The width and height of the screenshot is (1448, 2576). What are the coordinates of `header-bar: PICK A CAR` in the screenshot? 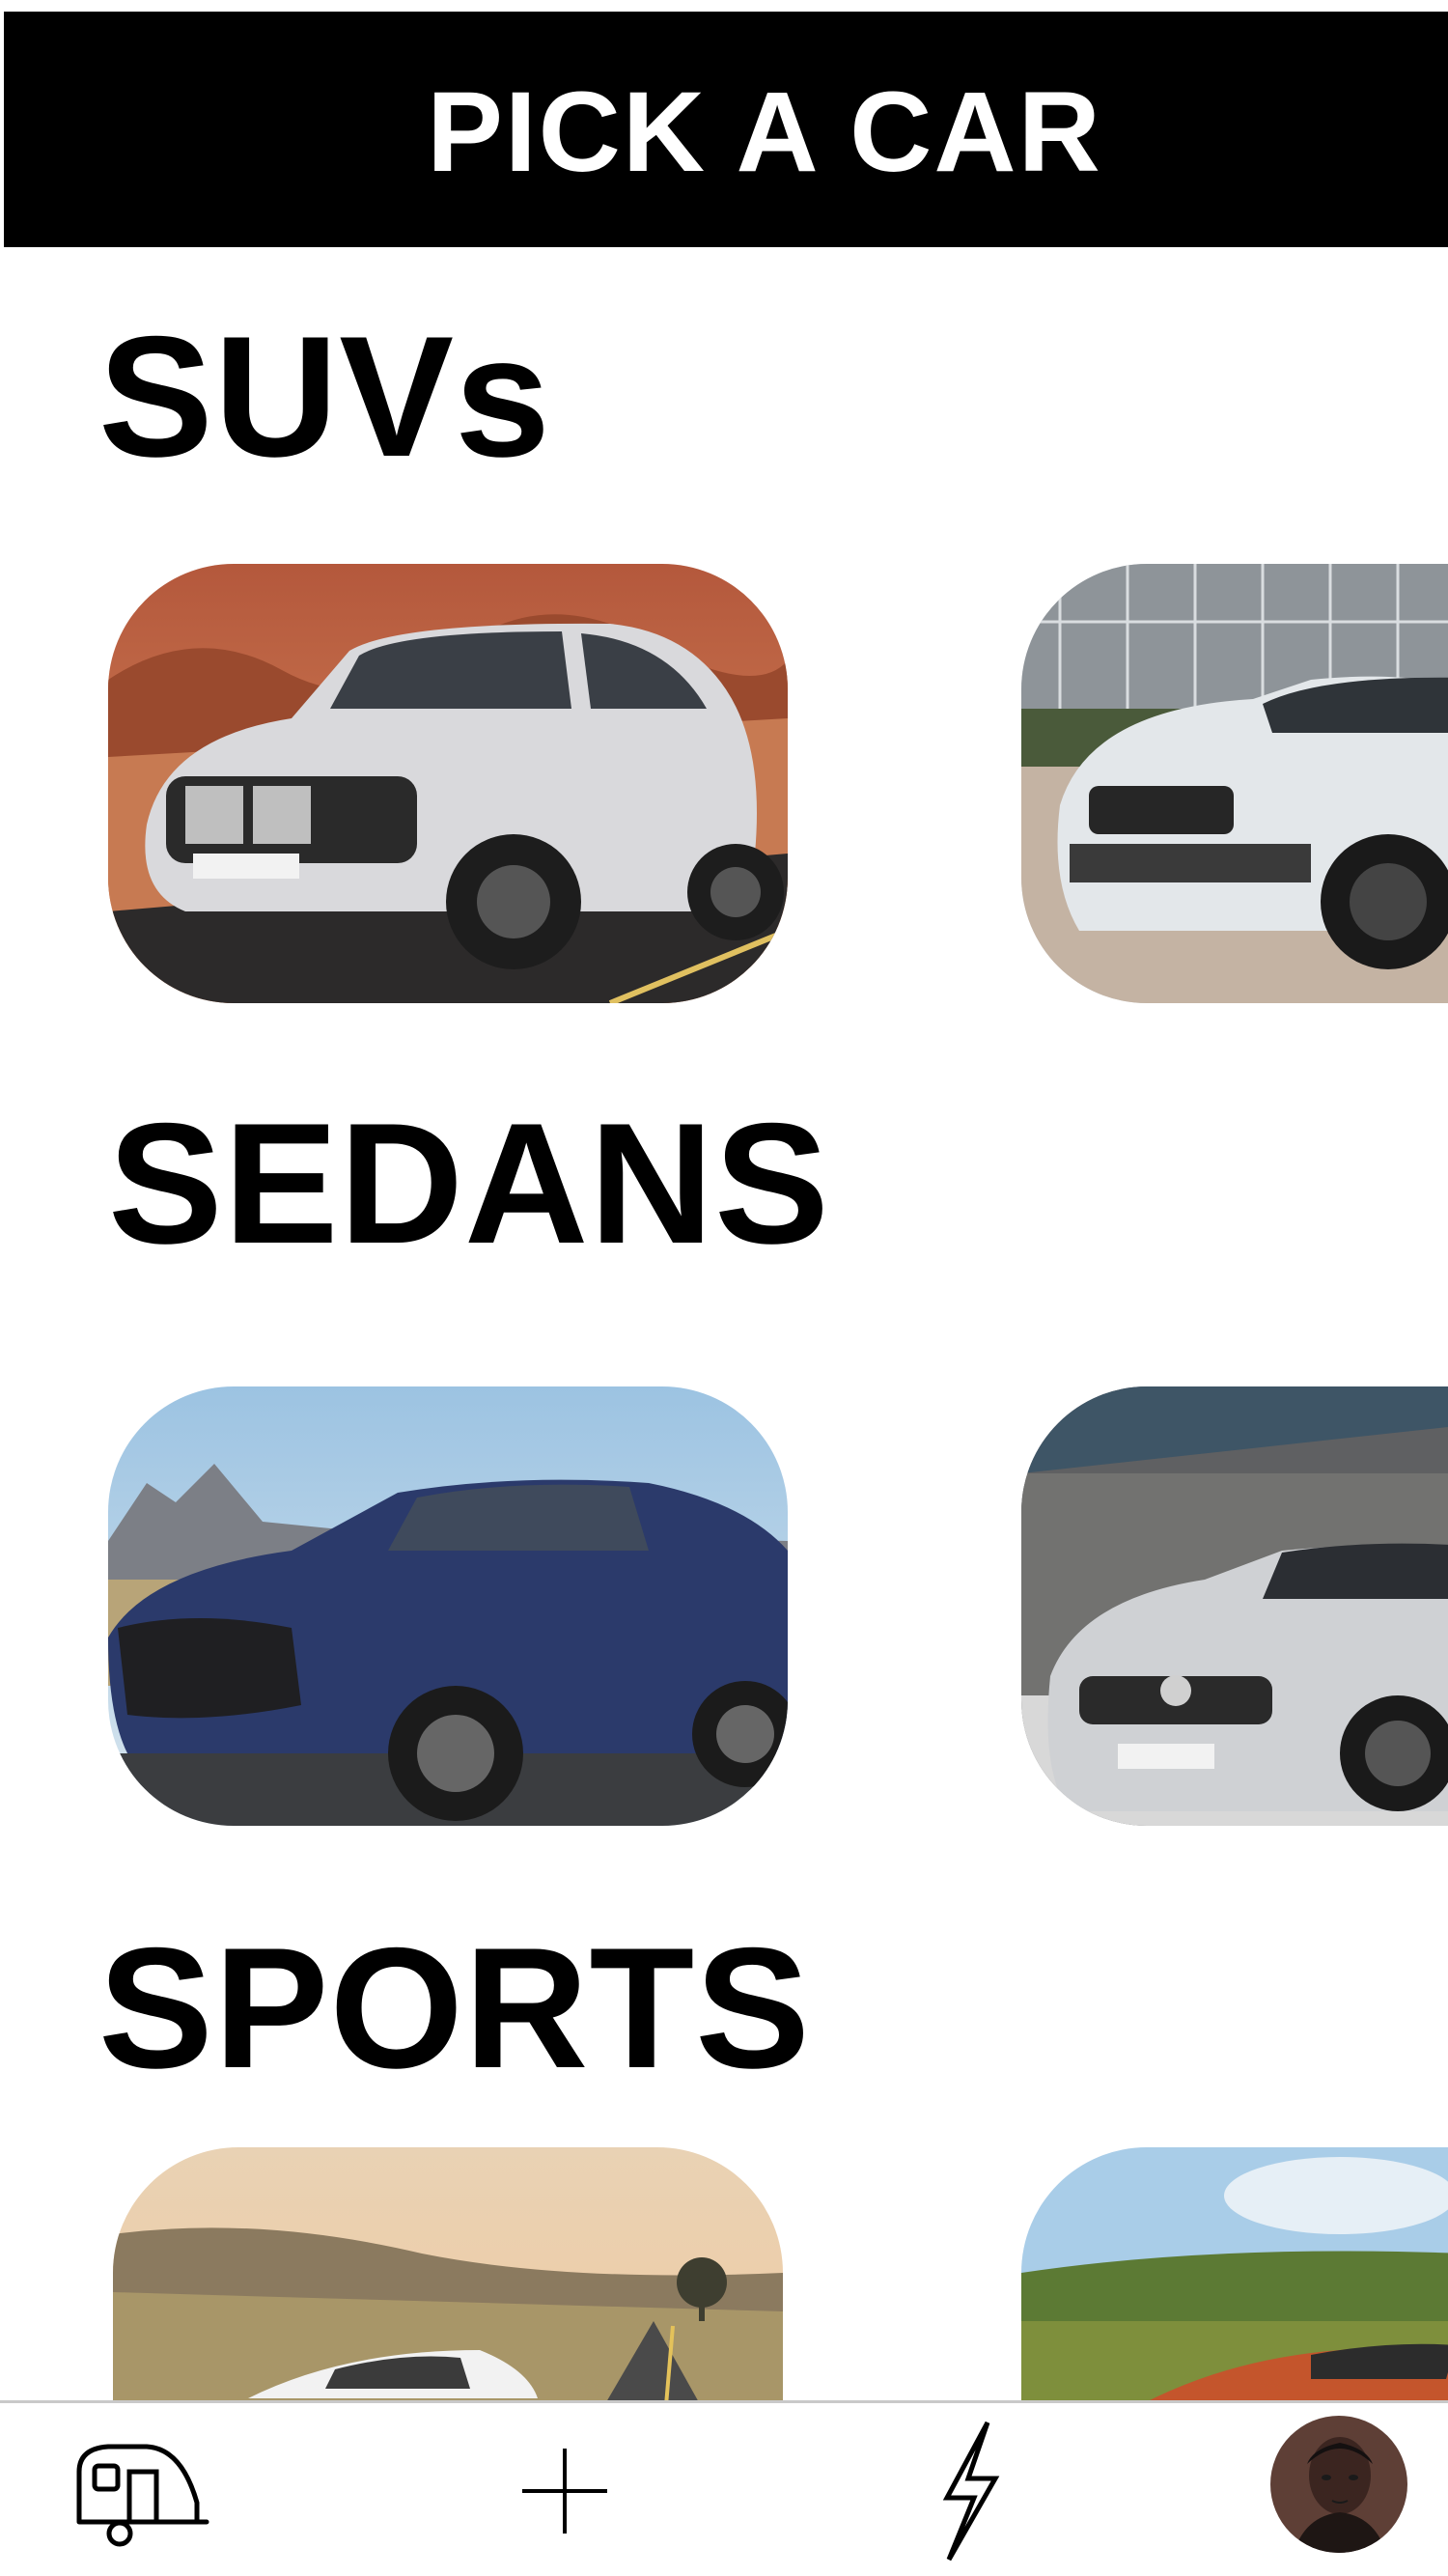 It's located at (726, 129).